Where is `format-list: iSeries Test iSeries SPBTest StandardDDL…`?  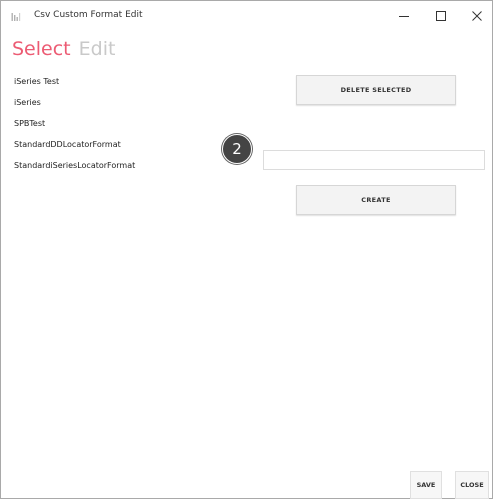
format-list: iSeries Test iSeries SPBTest StandardDDL… is located at coordinates (129, 123).